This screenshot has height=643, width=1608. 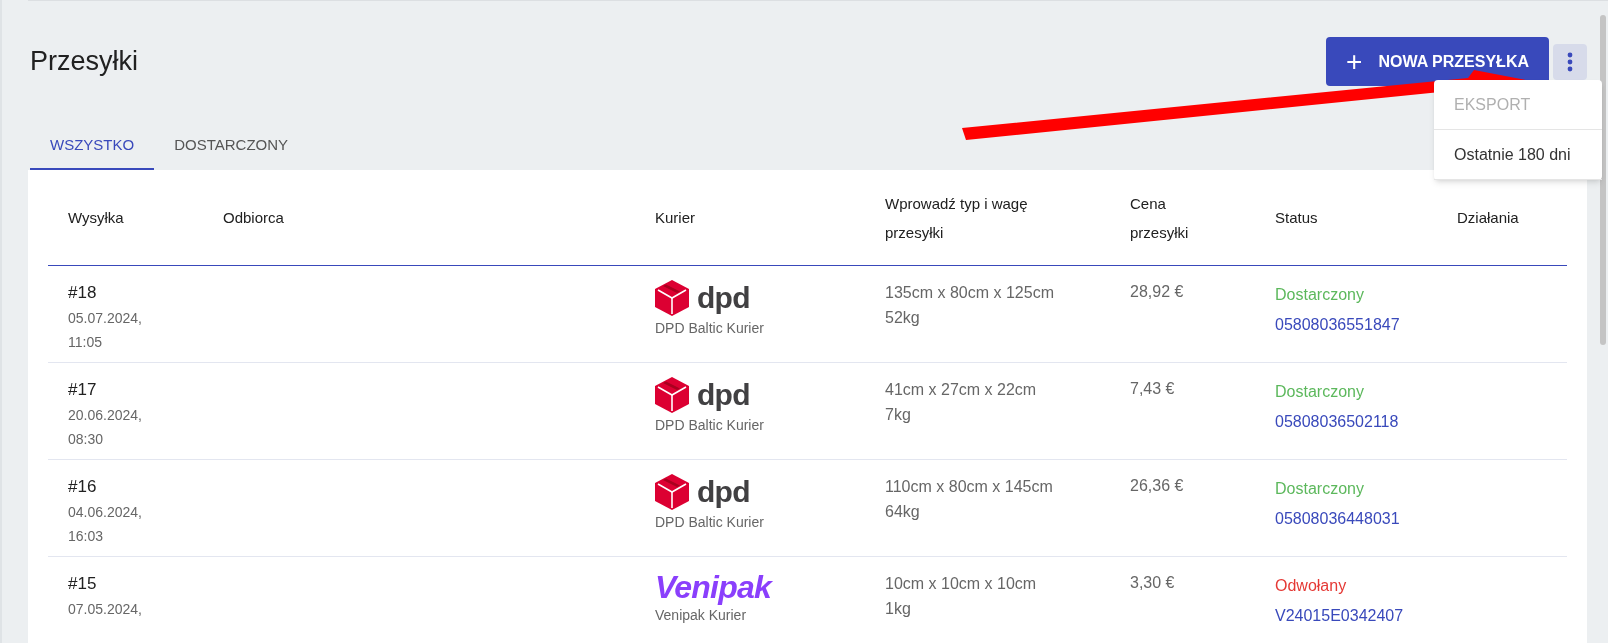 What do you see at coordinates (701, 615) in the screenshot?
I see `courier-name: Venipak Kurier` at bounding box center [701, 615].